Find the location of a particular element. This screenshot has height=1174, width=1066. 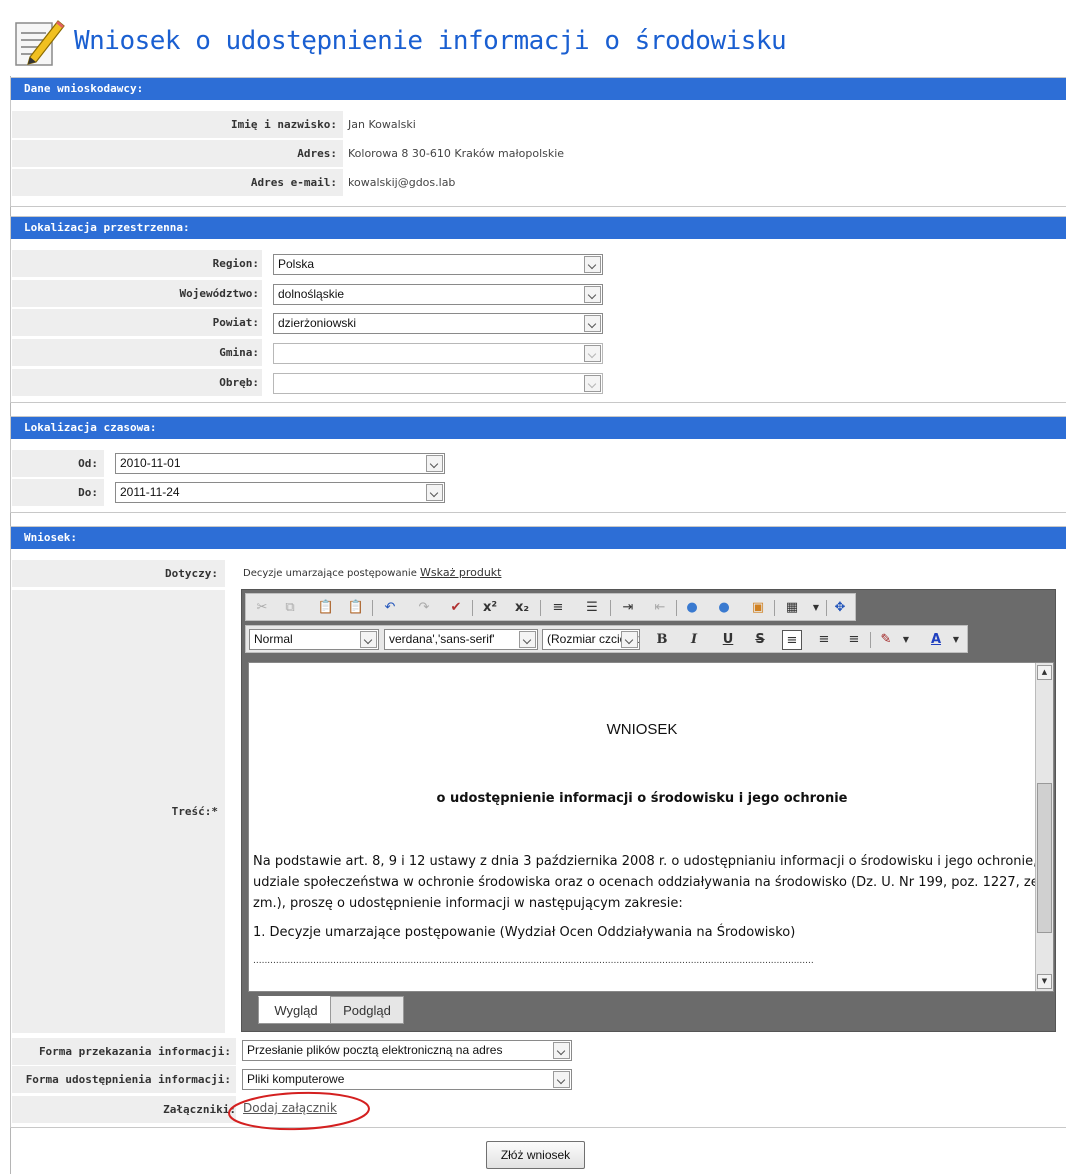

font-size-select: (Rozmiar czcionki) is located at coordinates (591, 639).